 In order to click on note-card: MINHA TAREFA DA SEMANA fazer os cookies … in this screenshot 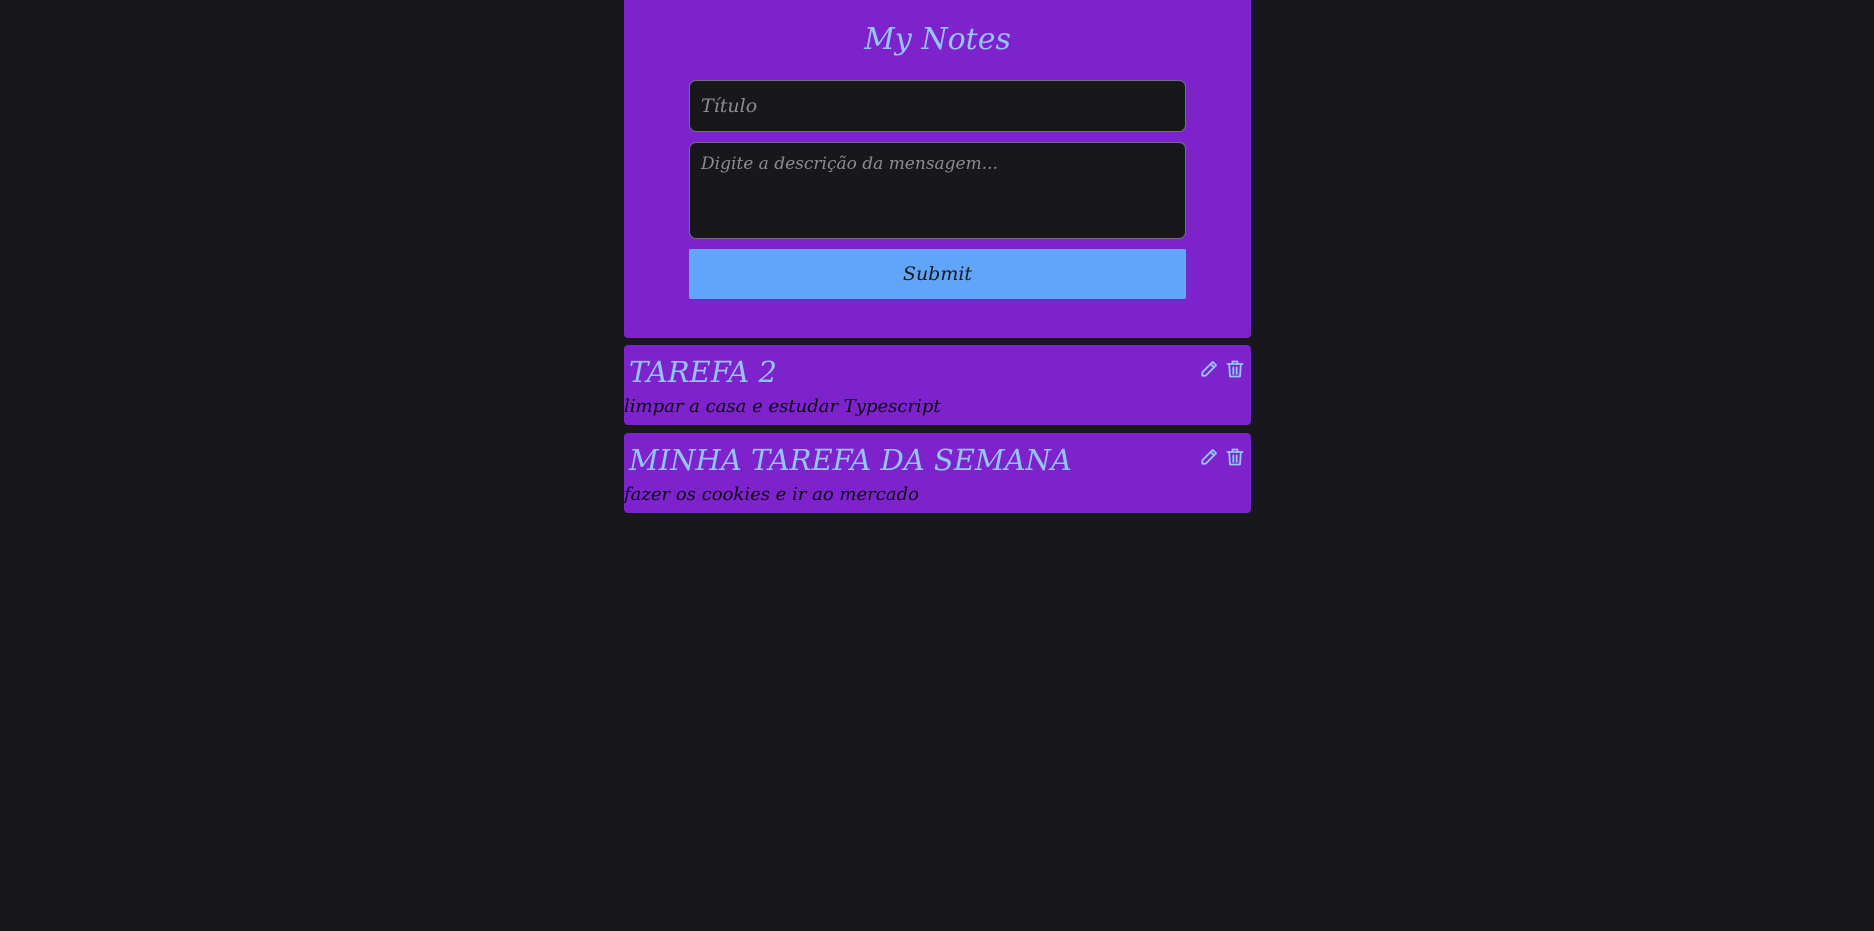, I will do `click(937, 473)`.